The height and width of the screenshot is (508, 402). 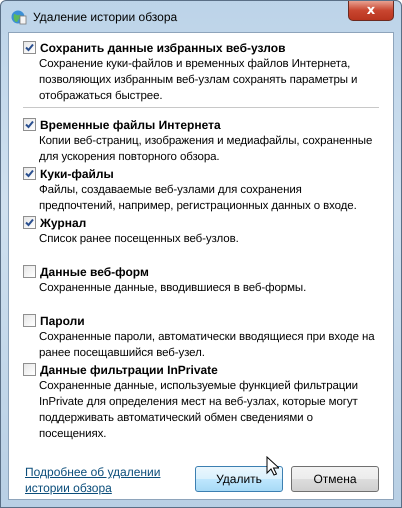 What do you see at coordinates (198, 198) in the screenshot?
I see `option-description: Файлы, создаваемые веб-узлами для сохранения предпочтений, например, регистрационных данных о входе.` at bounding box center [198, 198].